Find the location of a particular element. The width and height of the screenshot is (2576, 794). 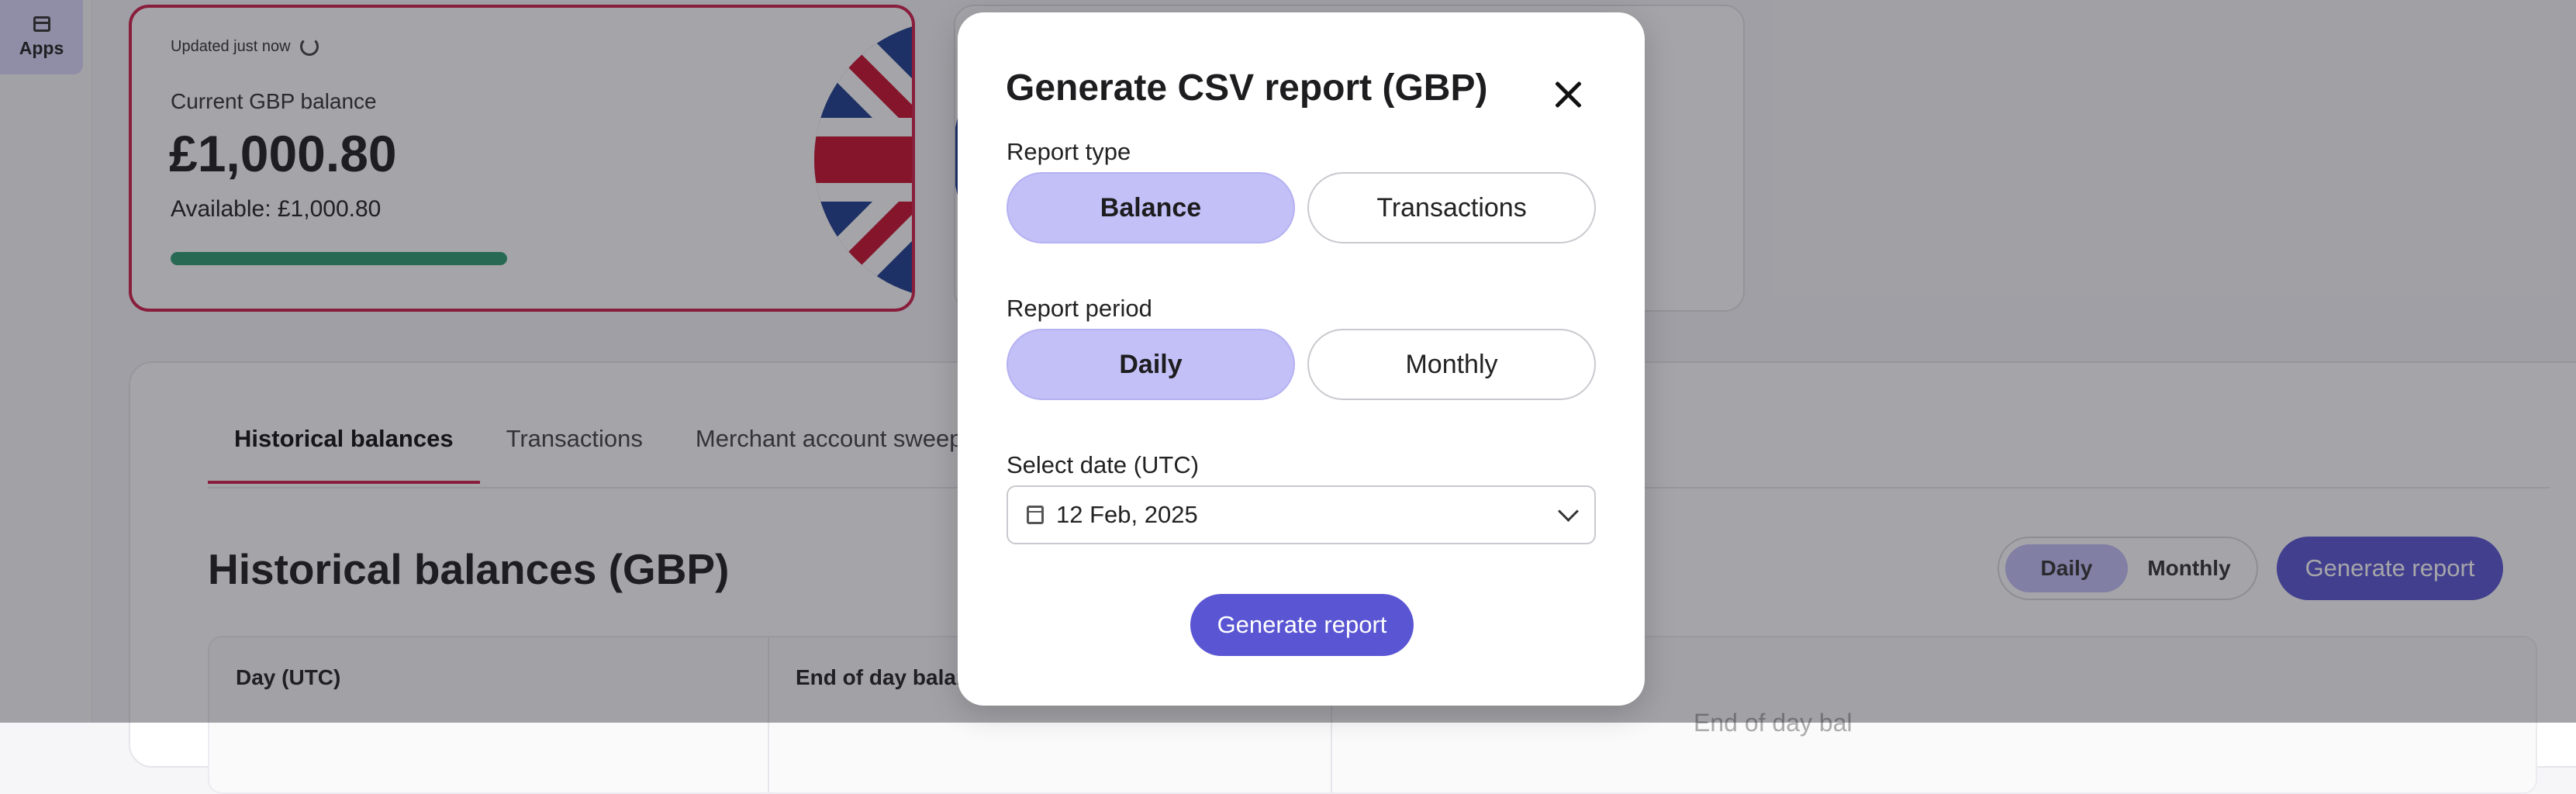

close-icon is located at coordinates (1569, 94).